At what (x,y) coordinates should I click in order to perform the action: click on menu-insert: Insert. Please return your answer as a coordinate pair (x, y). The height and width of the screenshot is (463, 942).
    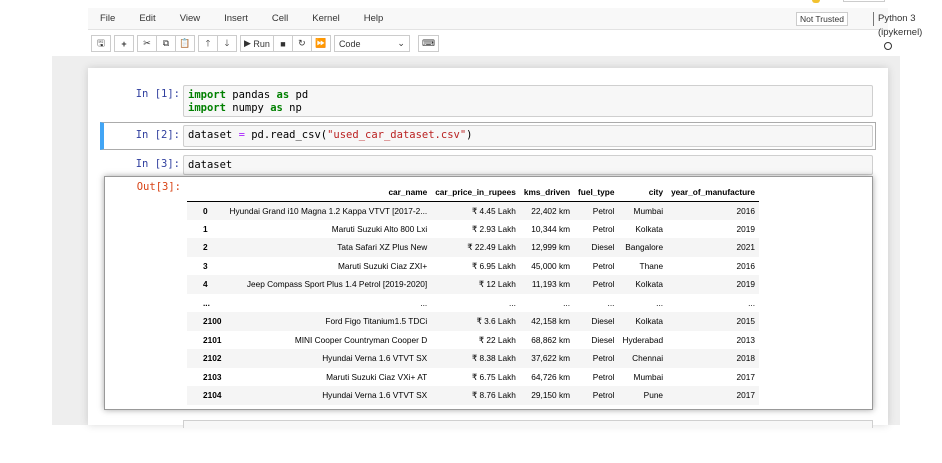
    Looking at the image, I should click on (236, 18).